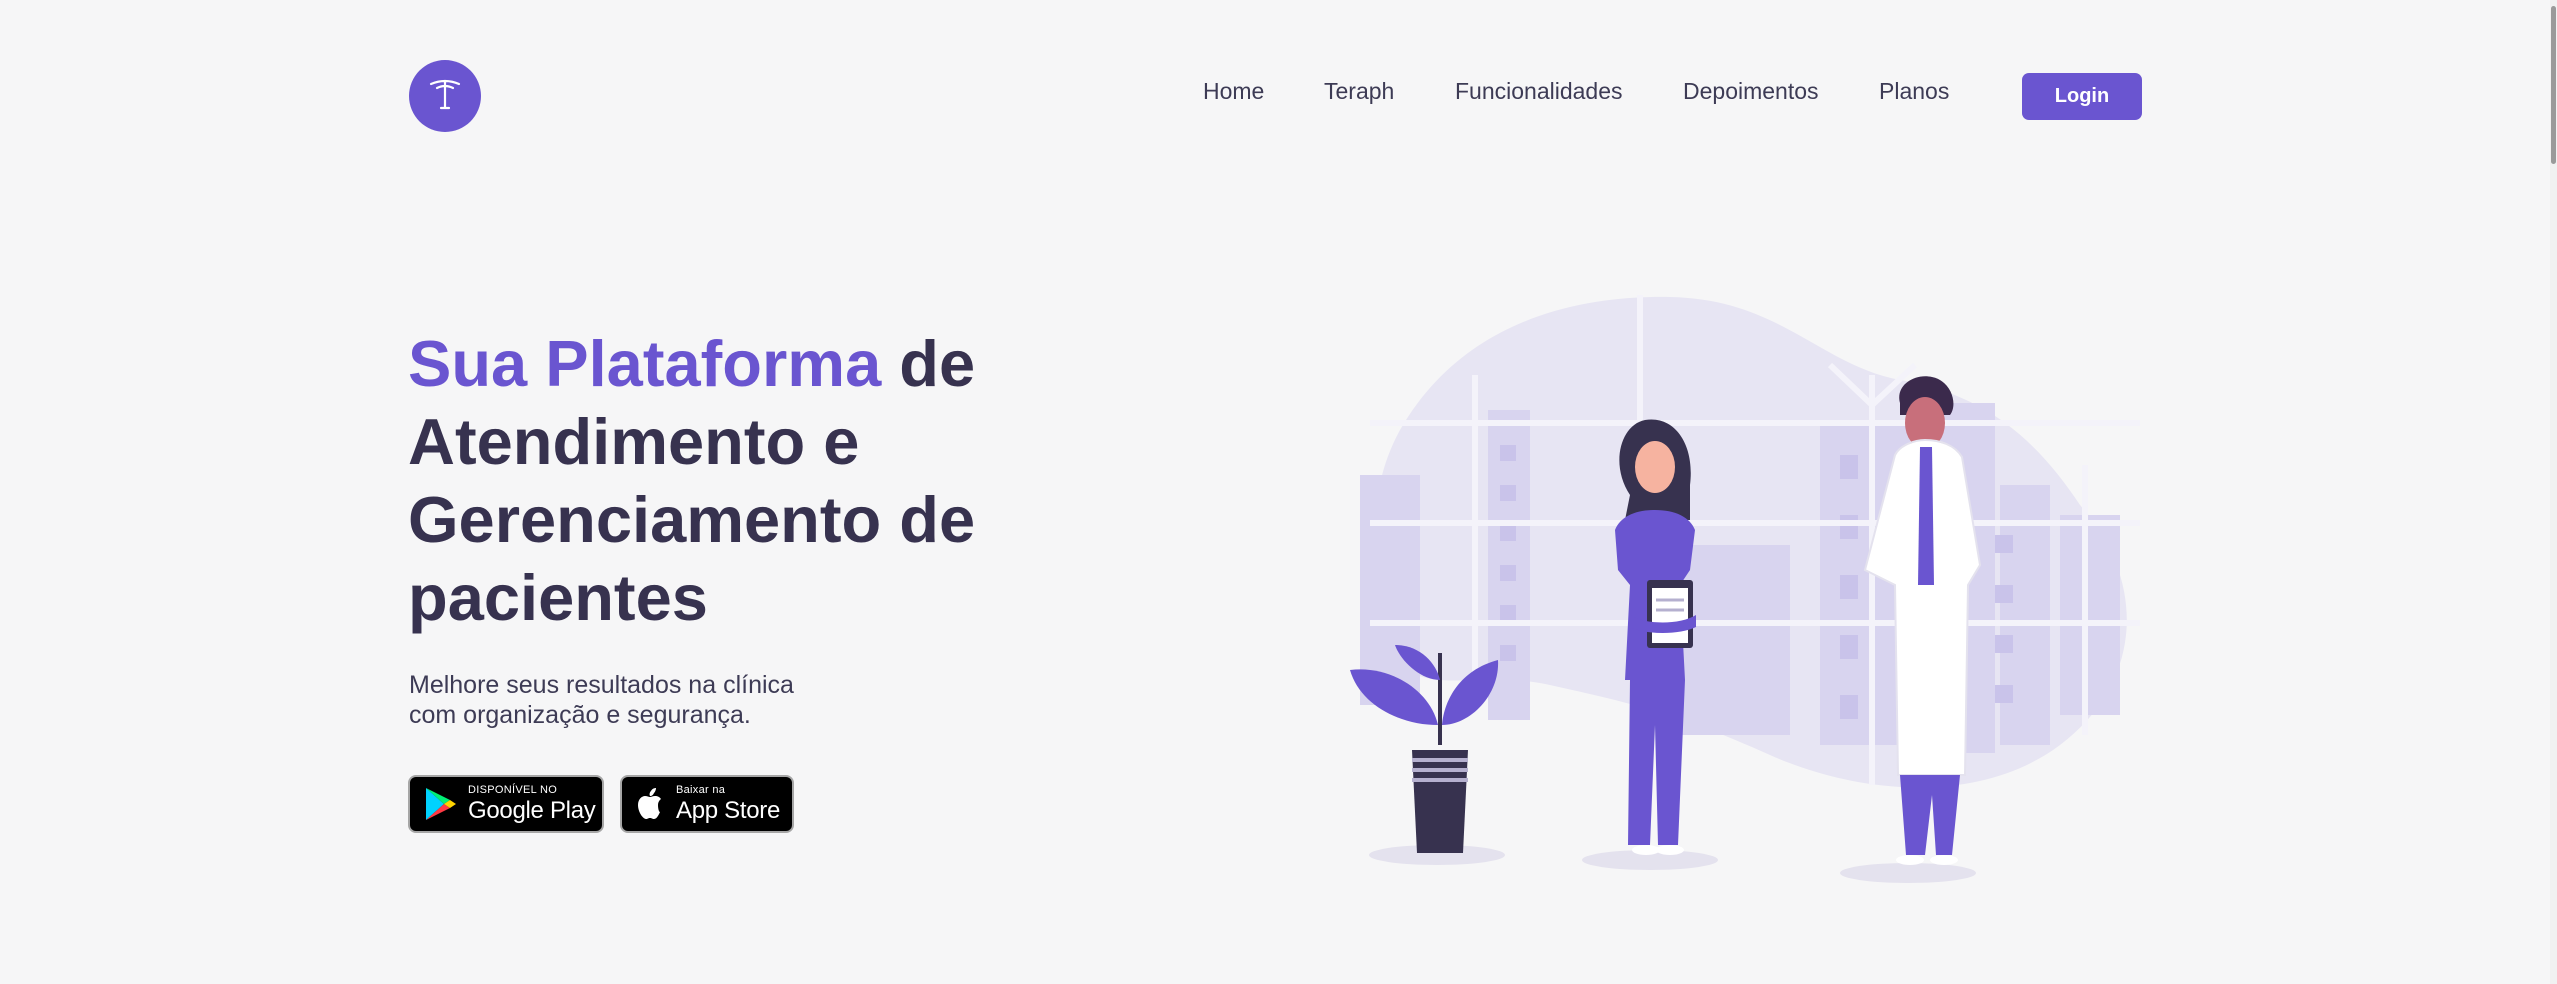 The image size is (2557, 984). What do you see at coordinates (441, 804) in the screenshot?
I see `google-play-icon` at bounding box center [441, 804].